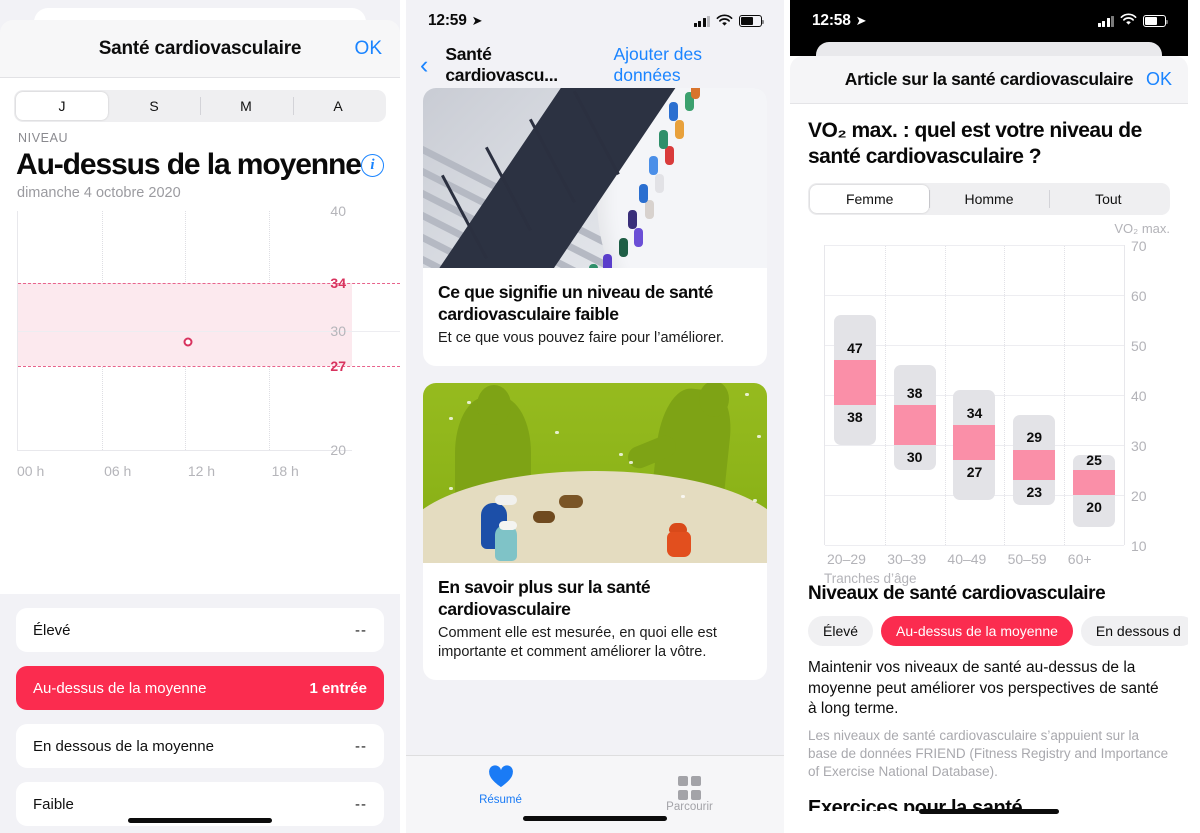  I want to click on bar-group-30-39: 38 30, so click(915, 395).